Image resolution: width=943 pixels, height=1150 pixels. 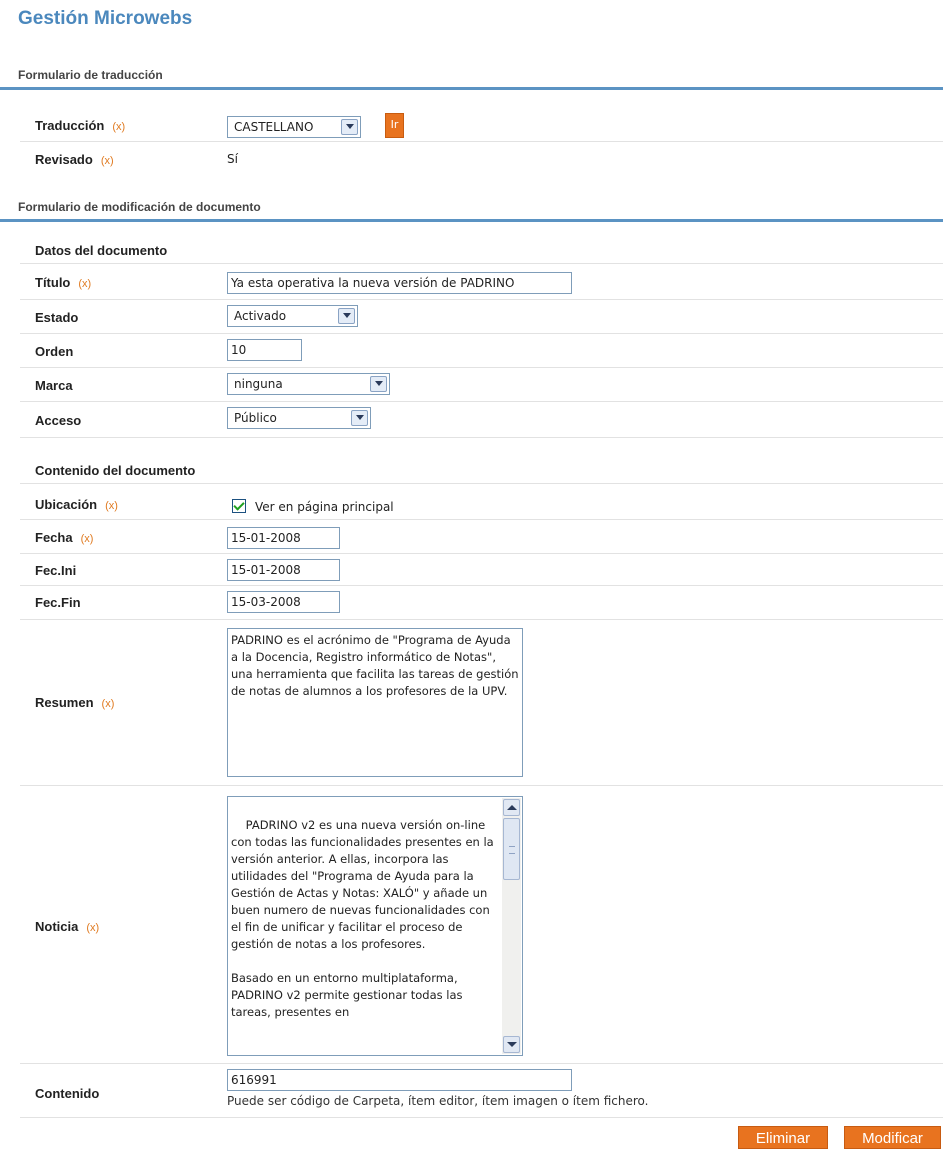 I want to click on order-row: Orden 10, so click(x=481, y=351).